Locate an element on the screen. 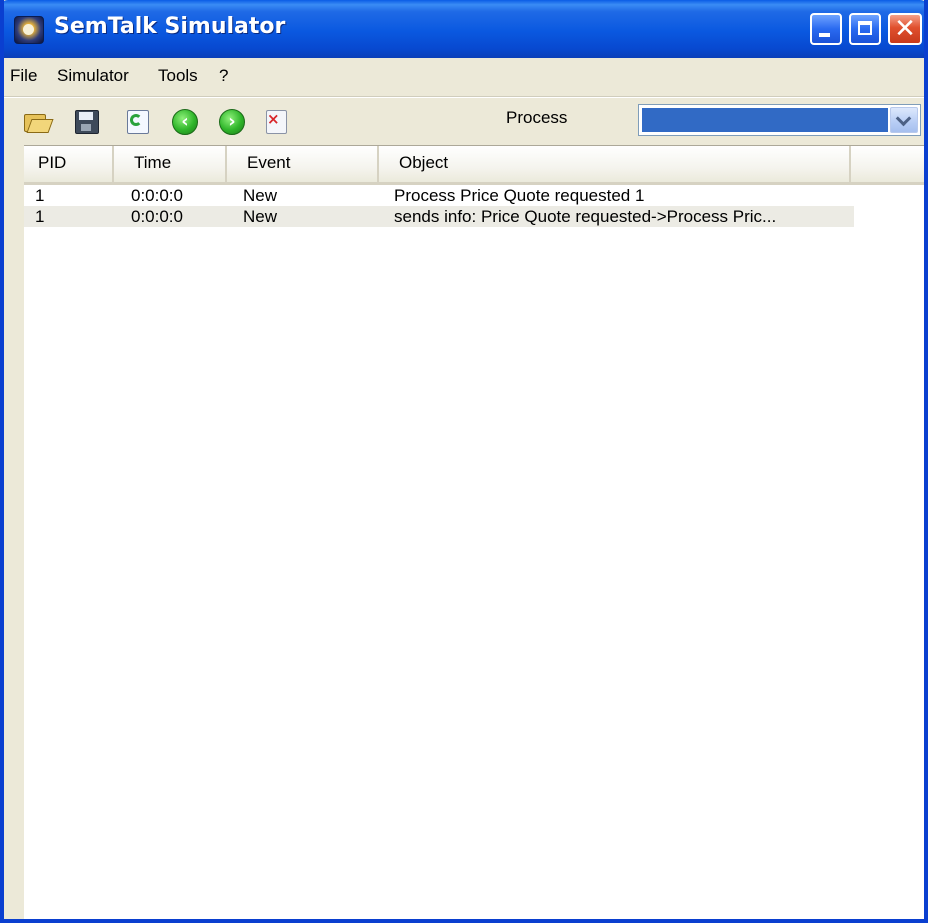 The image size is (928, 923). menu-tools: Tools is located at coordinates (178, 76).